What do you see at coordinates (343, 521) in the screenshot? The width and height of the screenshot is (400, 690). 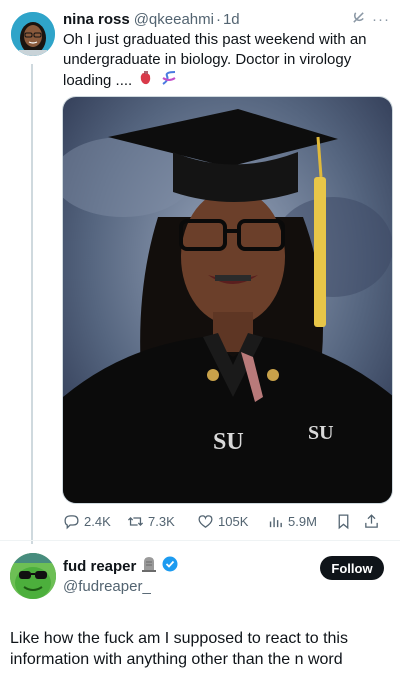 I see `bookmark-icon` at bounding box center [343, 521].